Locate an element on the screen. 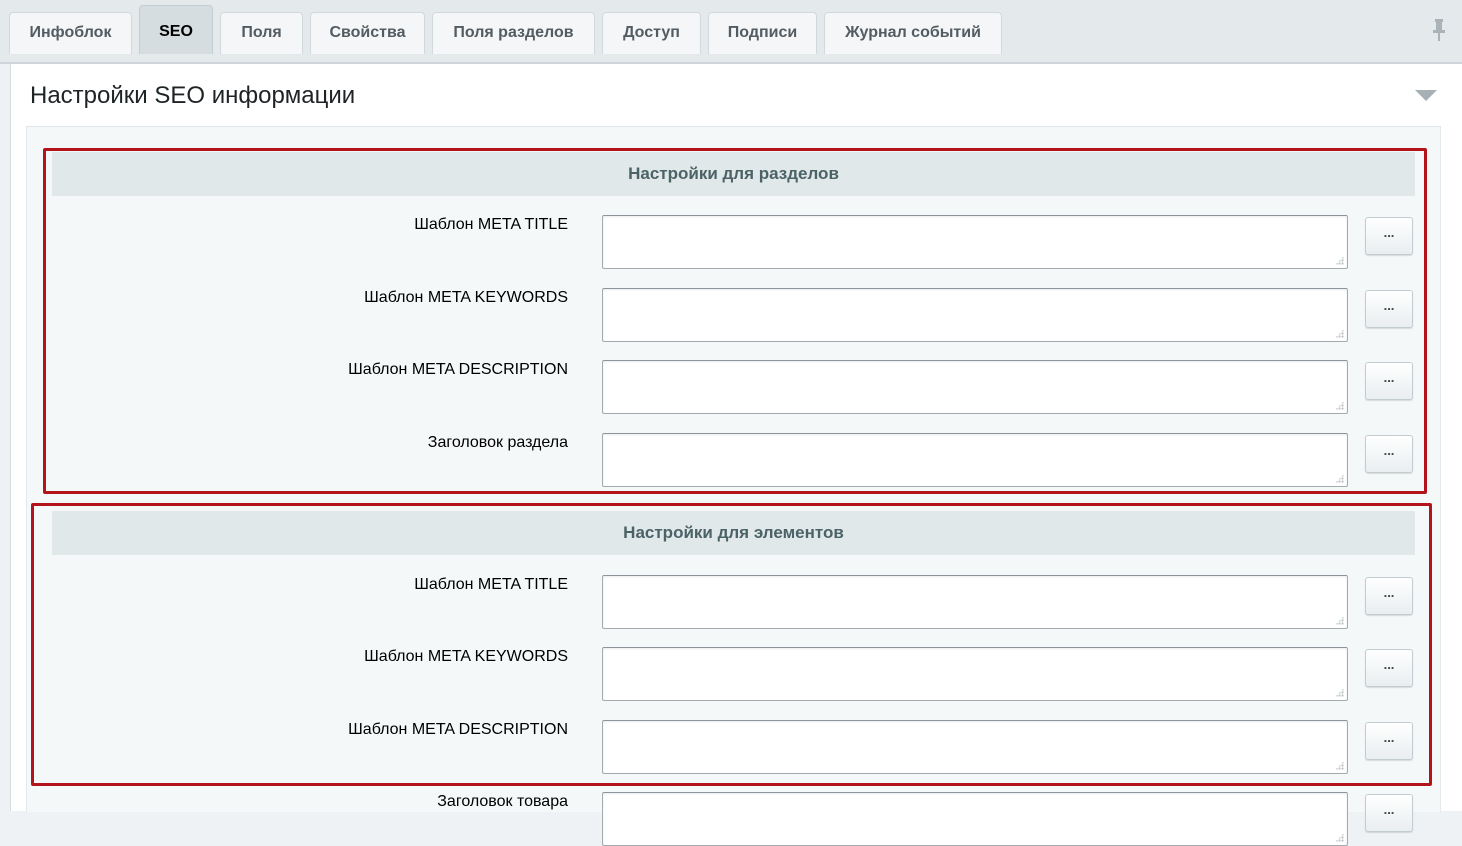 The width and height of the screenshot is (1462, 846). tab-properties: Свойства is located at coordinates (367, 33).